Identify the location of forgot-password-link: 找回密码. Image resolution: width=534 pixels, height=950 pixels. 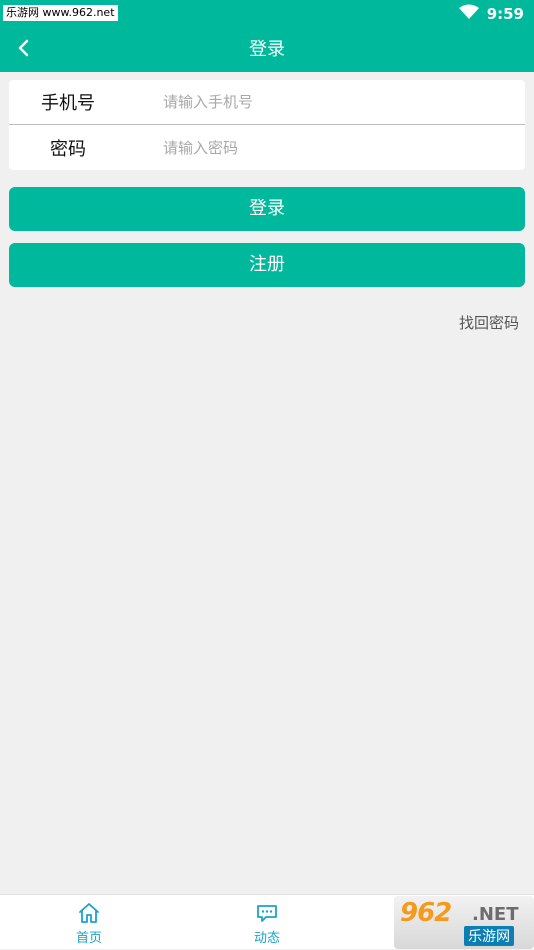
(489, 322).